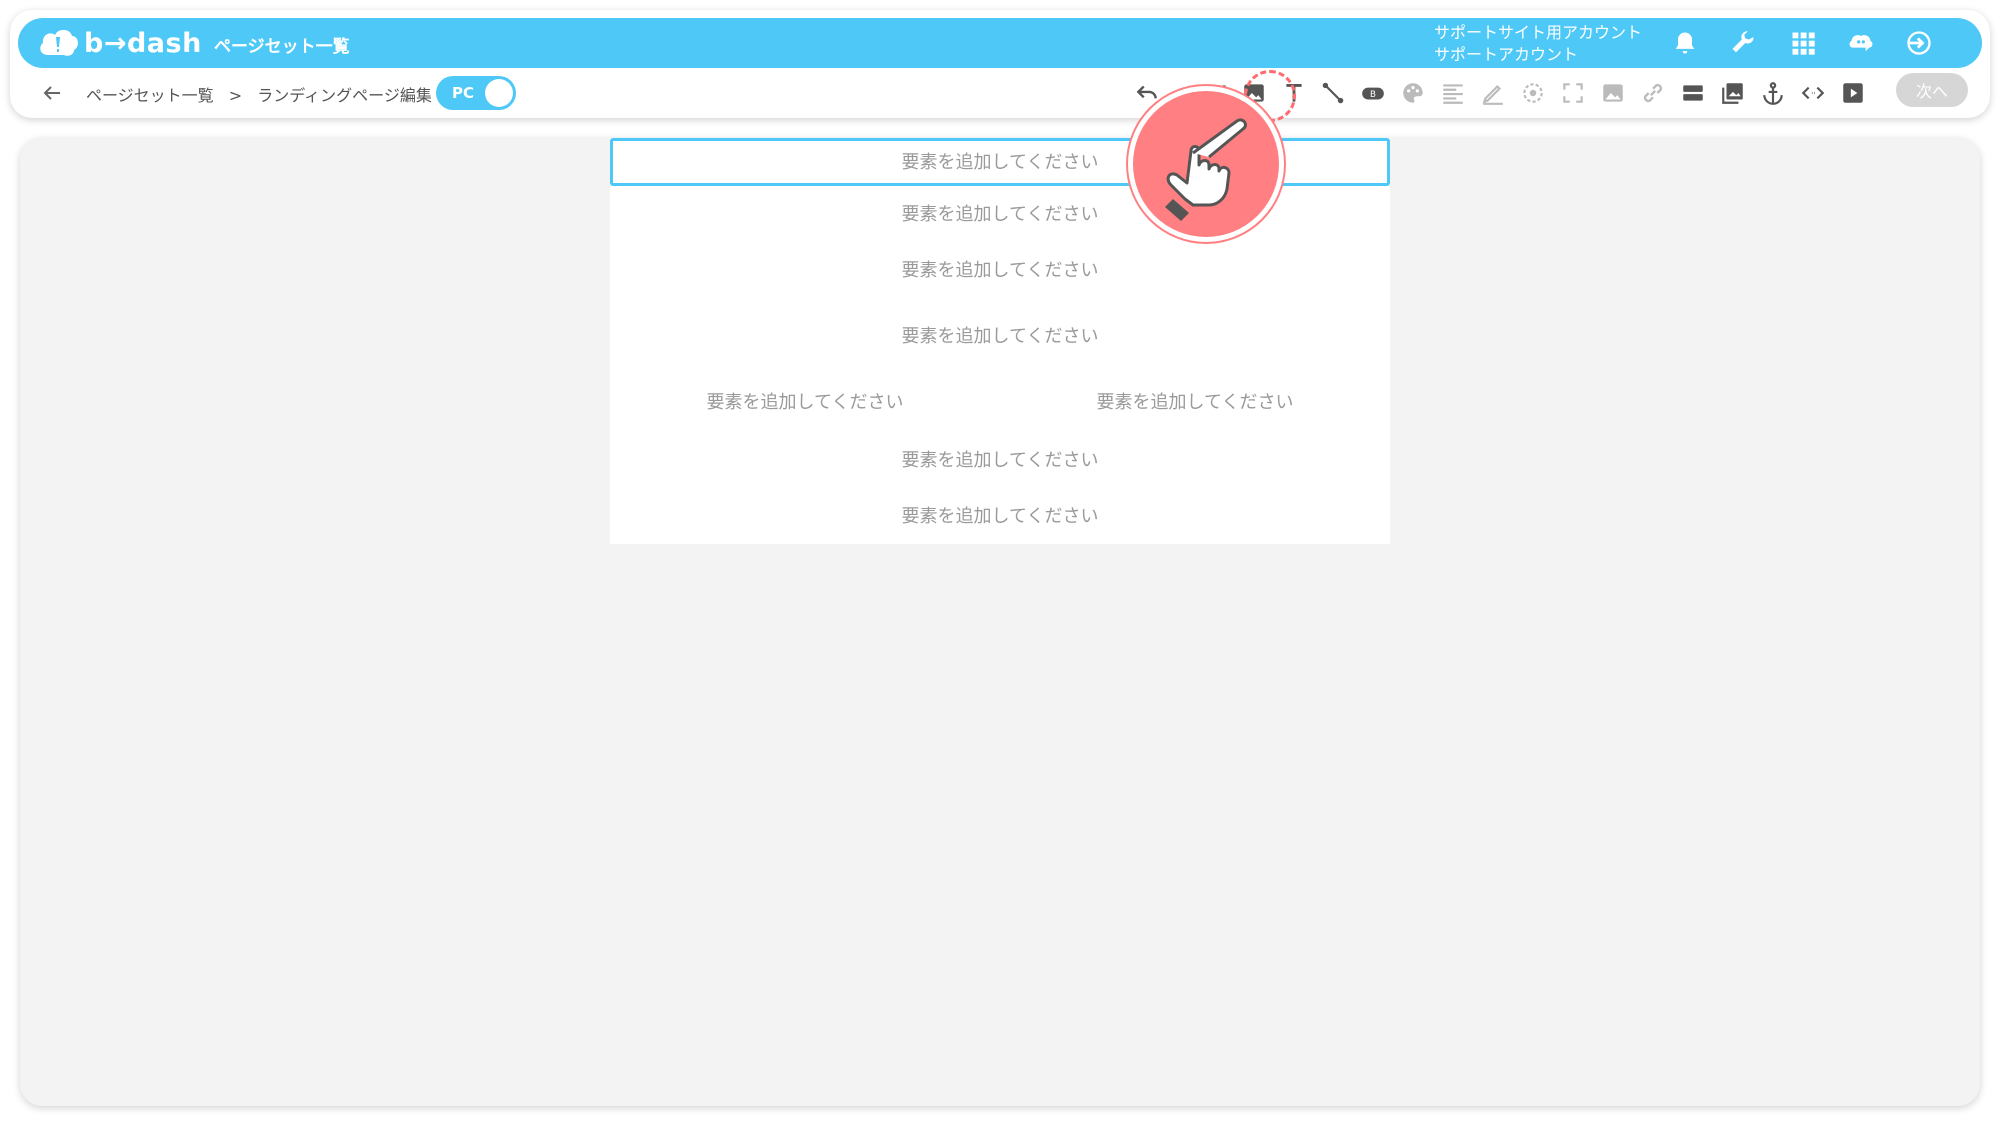  I want to click on pointing-hand-icon, so click(1206, 169).